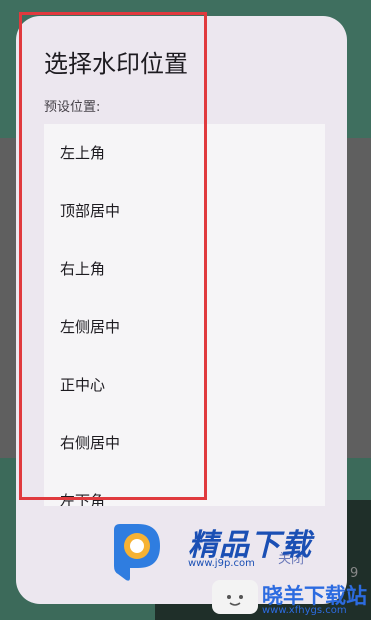  Describe the element at coordinates (184, 489) in the screenshot. I see `option-bottom-left: 左下角` at that location.